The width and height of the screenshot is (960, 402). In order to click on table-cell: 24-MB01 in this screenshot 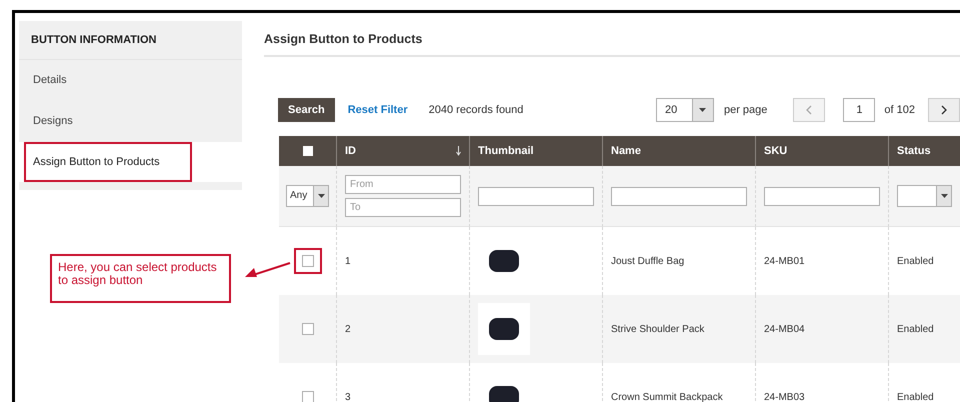, I will do `click(784, 261)`.